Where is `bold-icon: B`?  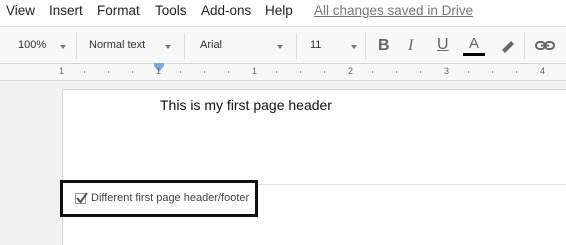 bold-icon: B is located at coordinates (384, 45).